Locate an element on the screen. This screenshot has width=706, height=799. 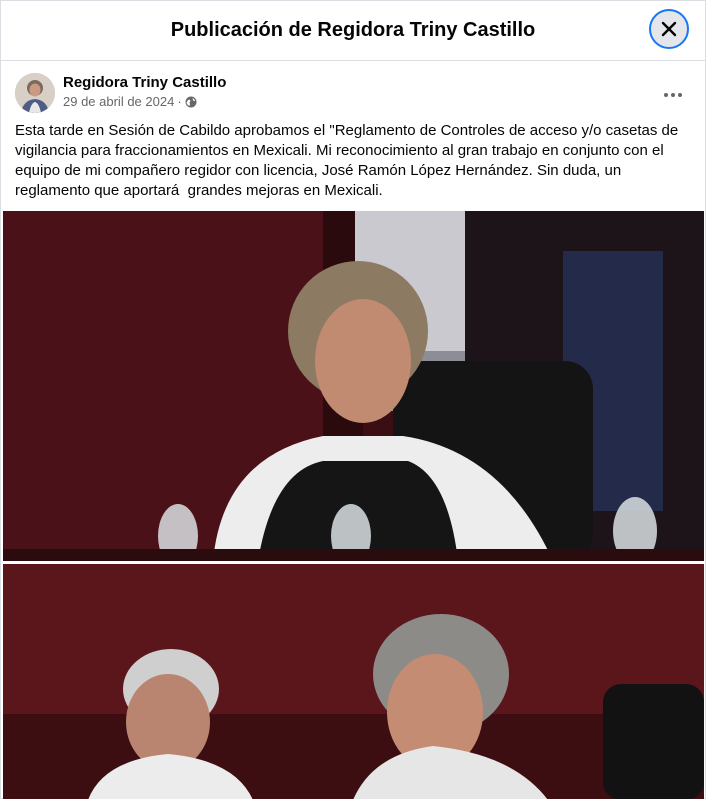
post-date: 29 de abril de 2024 is located at coordinates (118, 101).